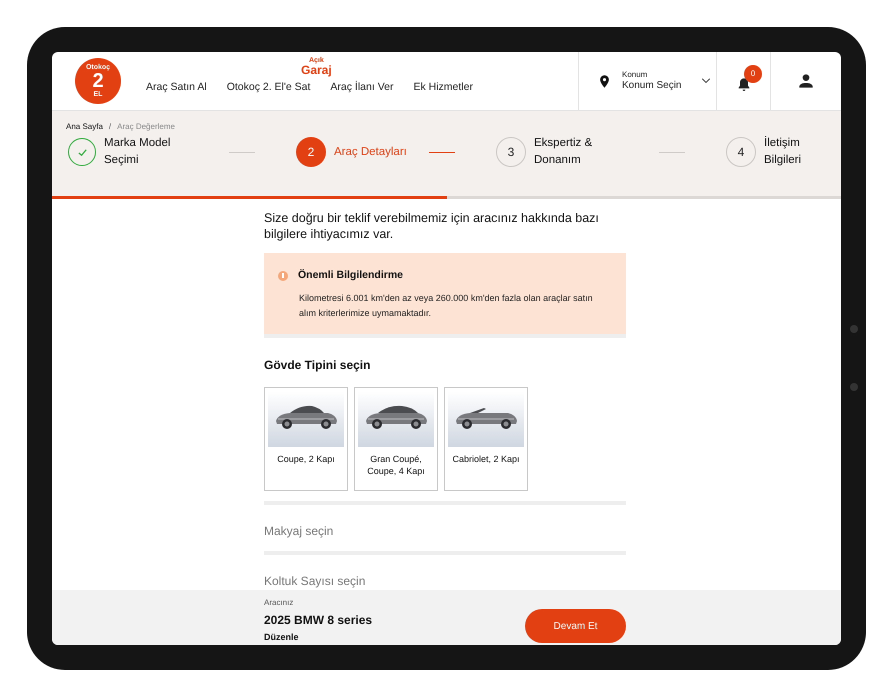  I want to click on edit-link: Düzenle, so click(364, 637).